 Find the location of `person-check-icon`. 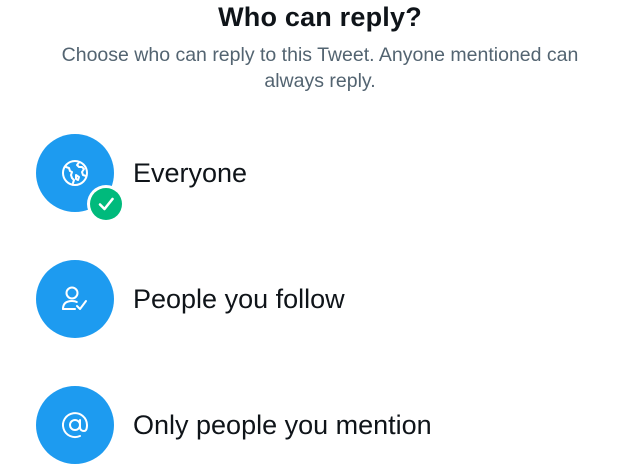

person-check-icon is located at coordinates (75, 299).